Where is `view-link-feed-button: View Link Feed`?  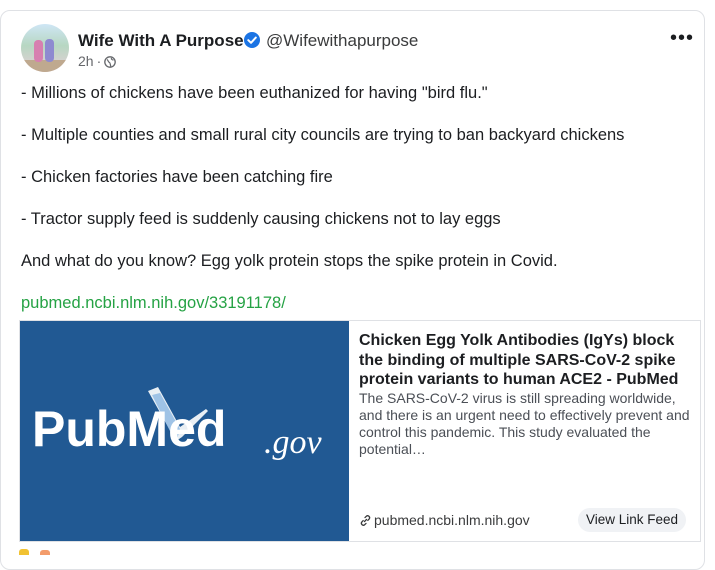 view-link-feed-button: View Link Feed is located at coordinates (632, 520).